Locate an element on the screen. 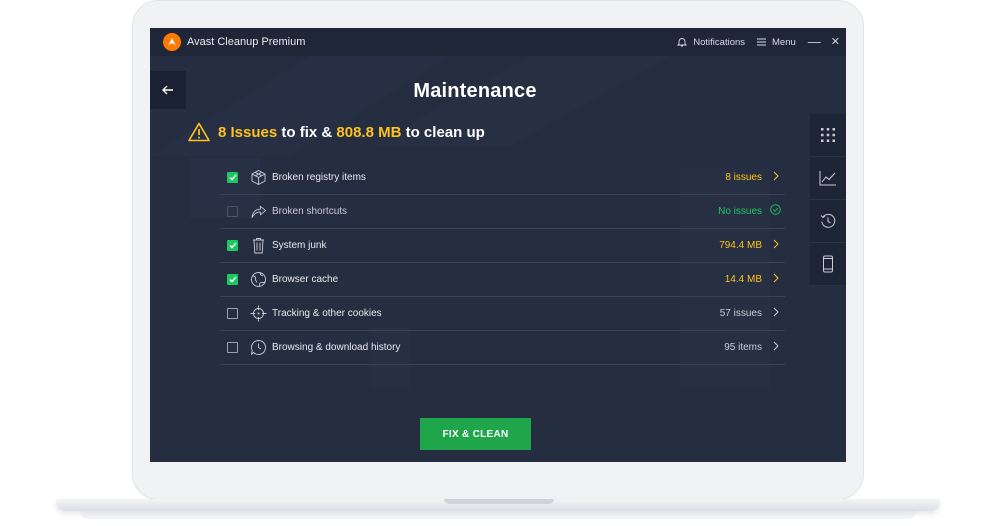 This screenshot has height=526, width=996. chart-icon is located at coordinates (827, 178).